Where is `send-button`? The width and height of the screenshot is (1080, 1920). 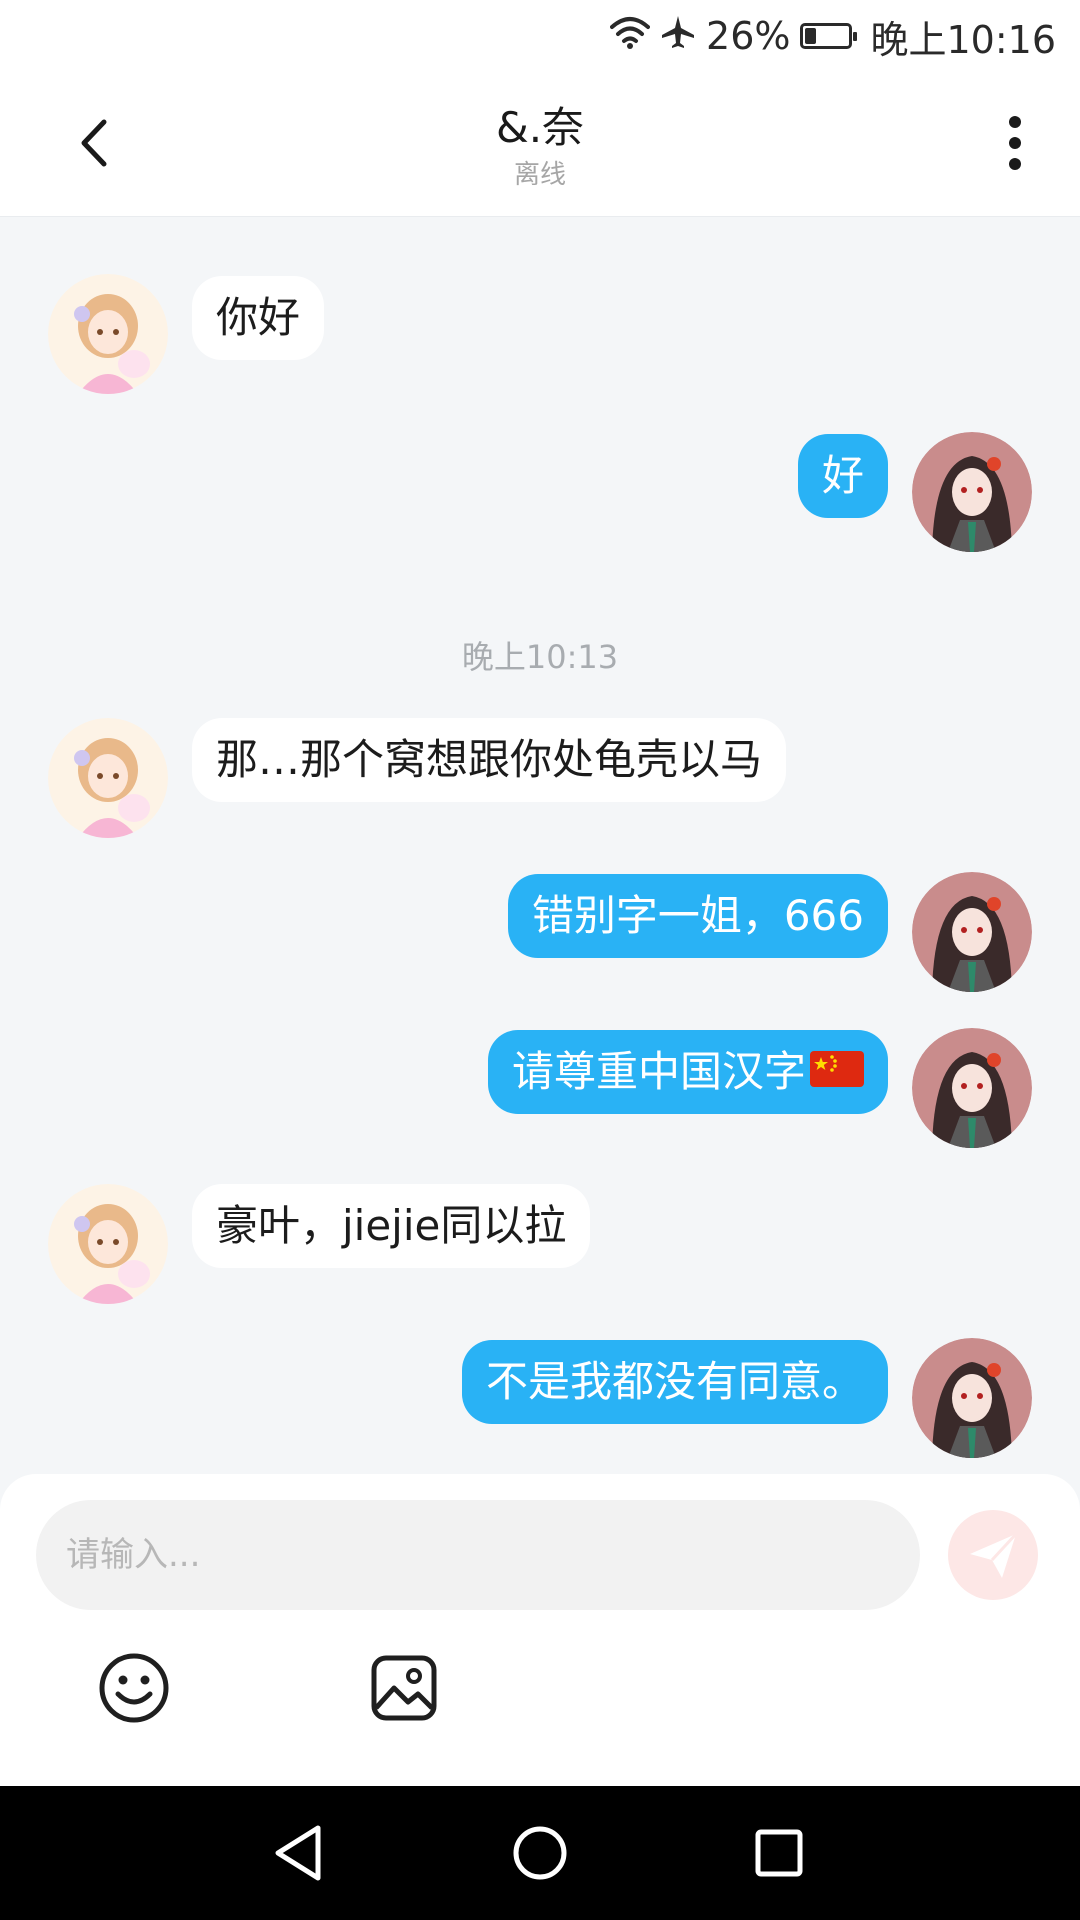
send-button is located at coordinates (993, 1555).